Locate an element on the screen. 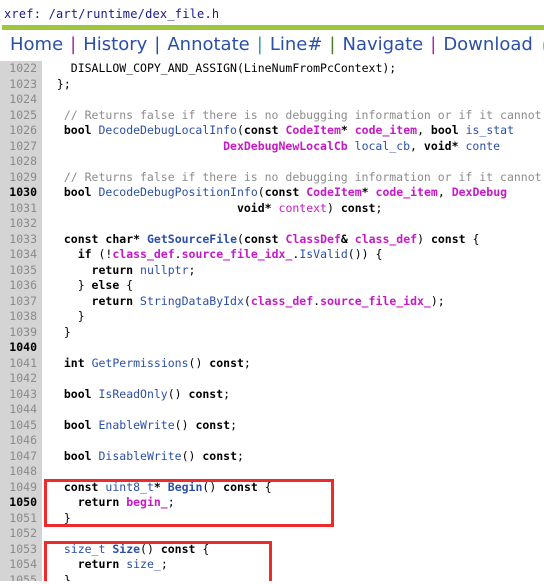 This screenshot has height=584, width=544. xref-label: xref: is located at coordinates (23, 14).